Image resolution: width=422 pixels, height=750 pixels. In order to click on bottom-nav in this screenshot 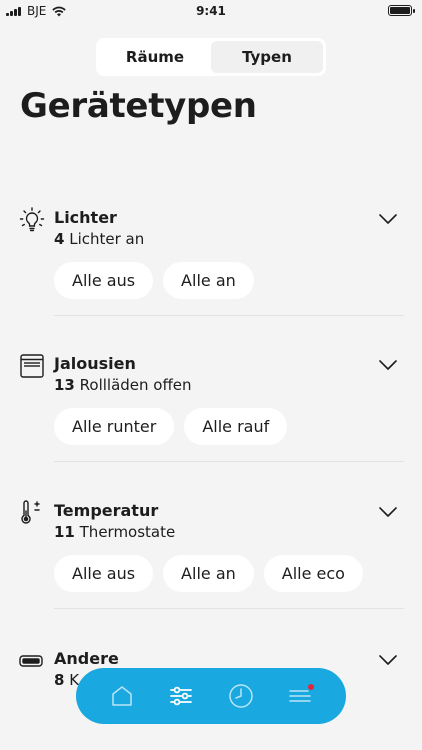, I will do `click(211, 696)`.